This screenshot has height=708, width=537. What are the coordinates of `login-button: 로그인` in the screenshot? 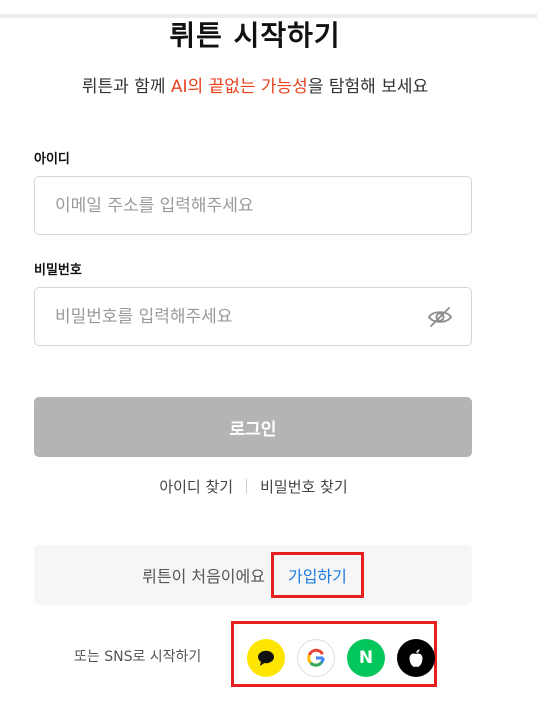 It's located at (253, 427).